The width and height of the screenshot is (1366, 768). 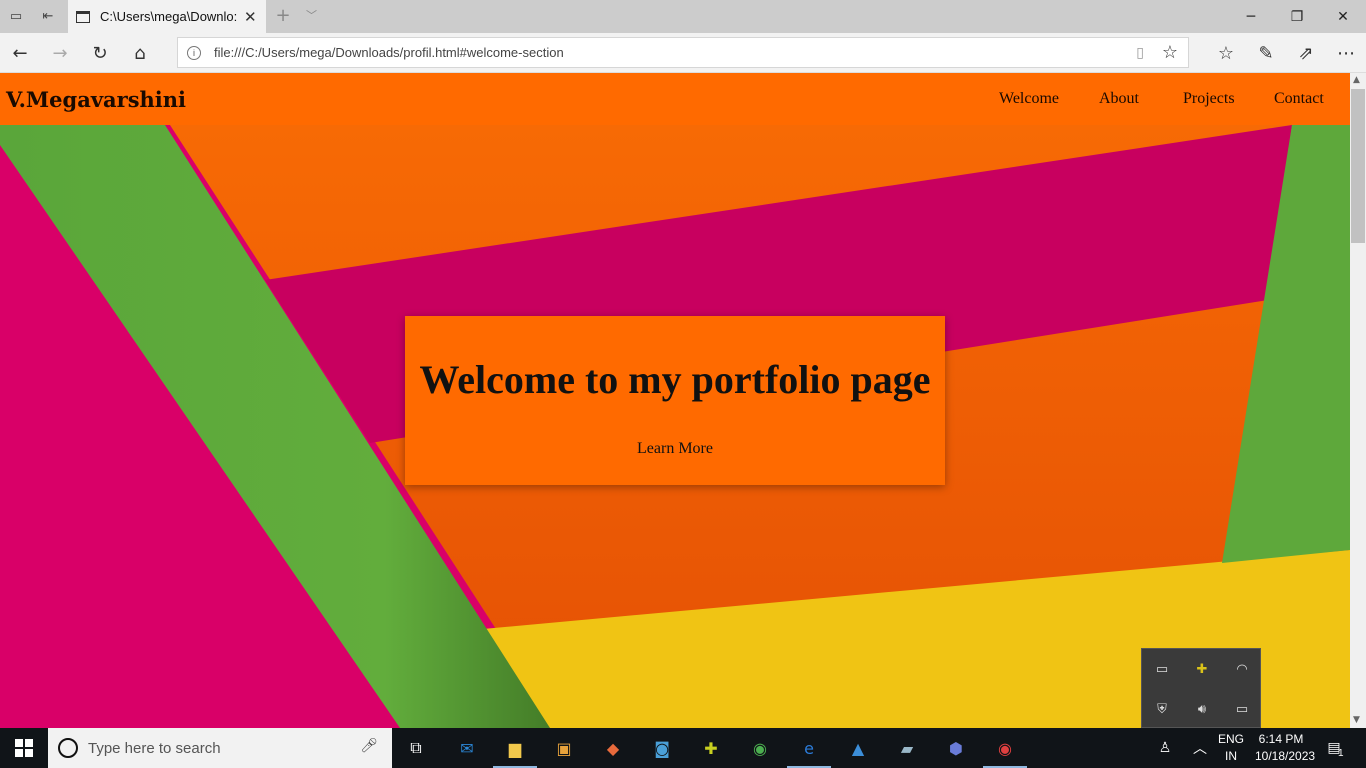 What do you see at coordinates (83, 16) in the screenshot?
I see `page-icon` at bounding box center [83, 16].